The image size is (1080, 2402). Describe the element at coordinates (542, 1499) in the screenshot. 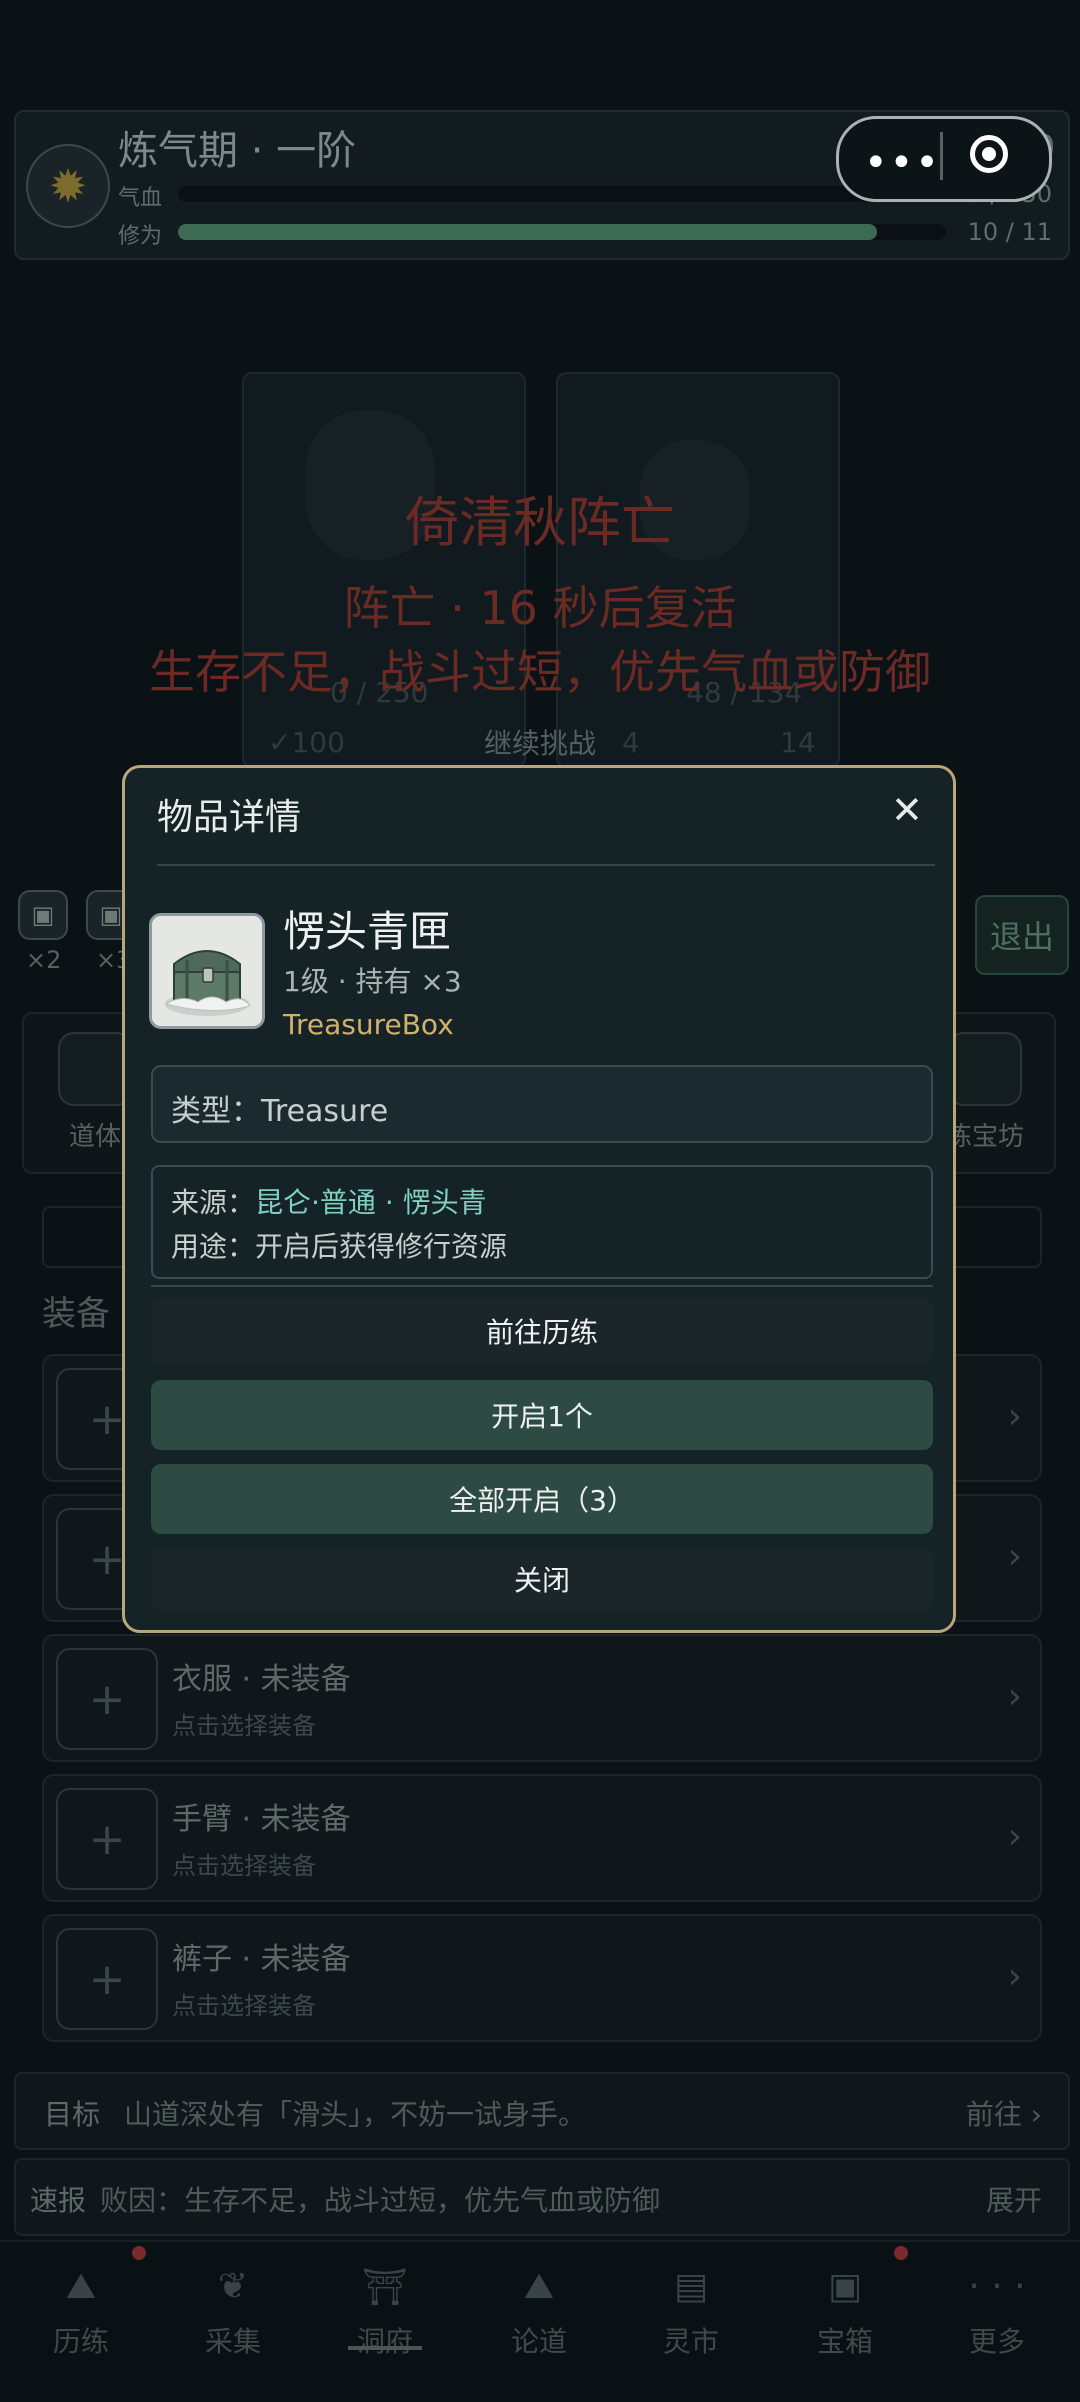

I see `open-all-button: 全部开启（3）` at that location.